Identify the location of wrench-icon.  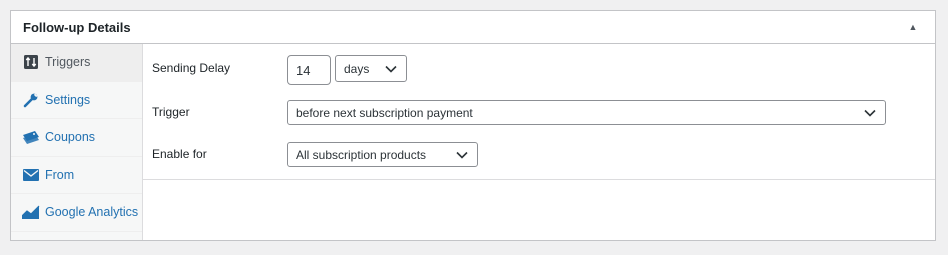
(31, 100).